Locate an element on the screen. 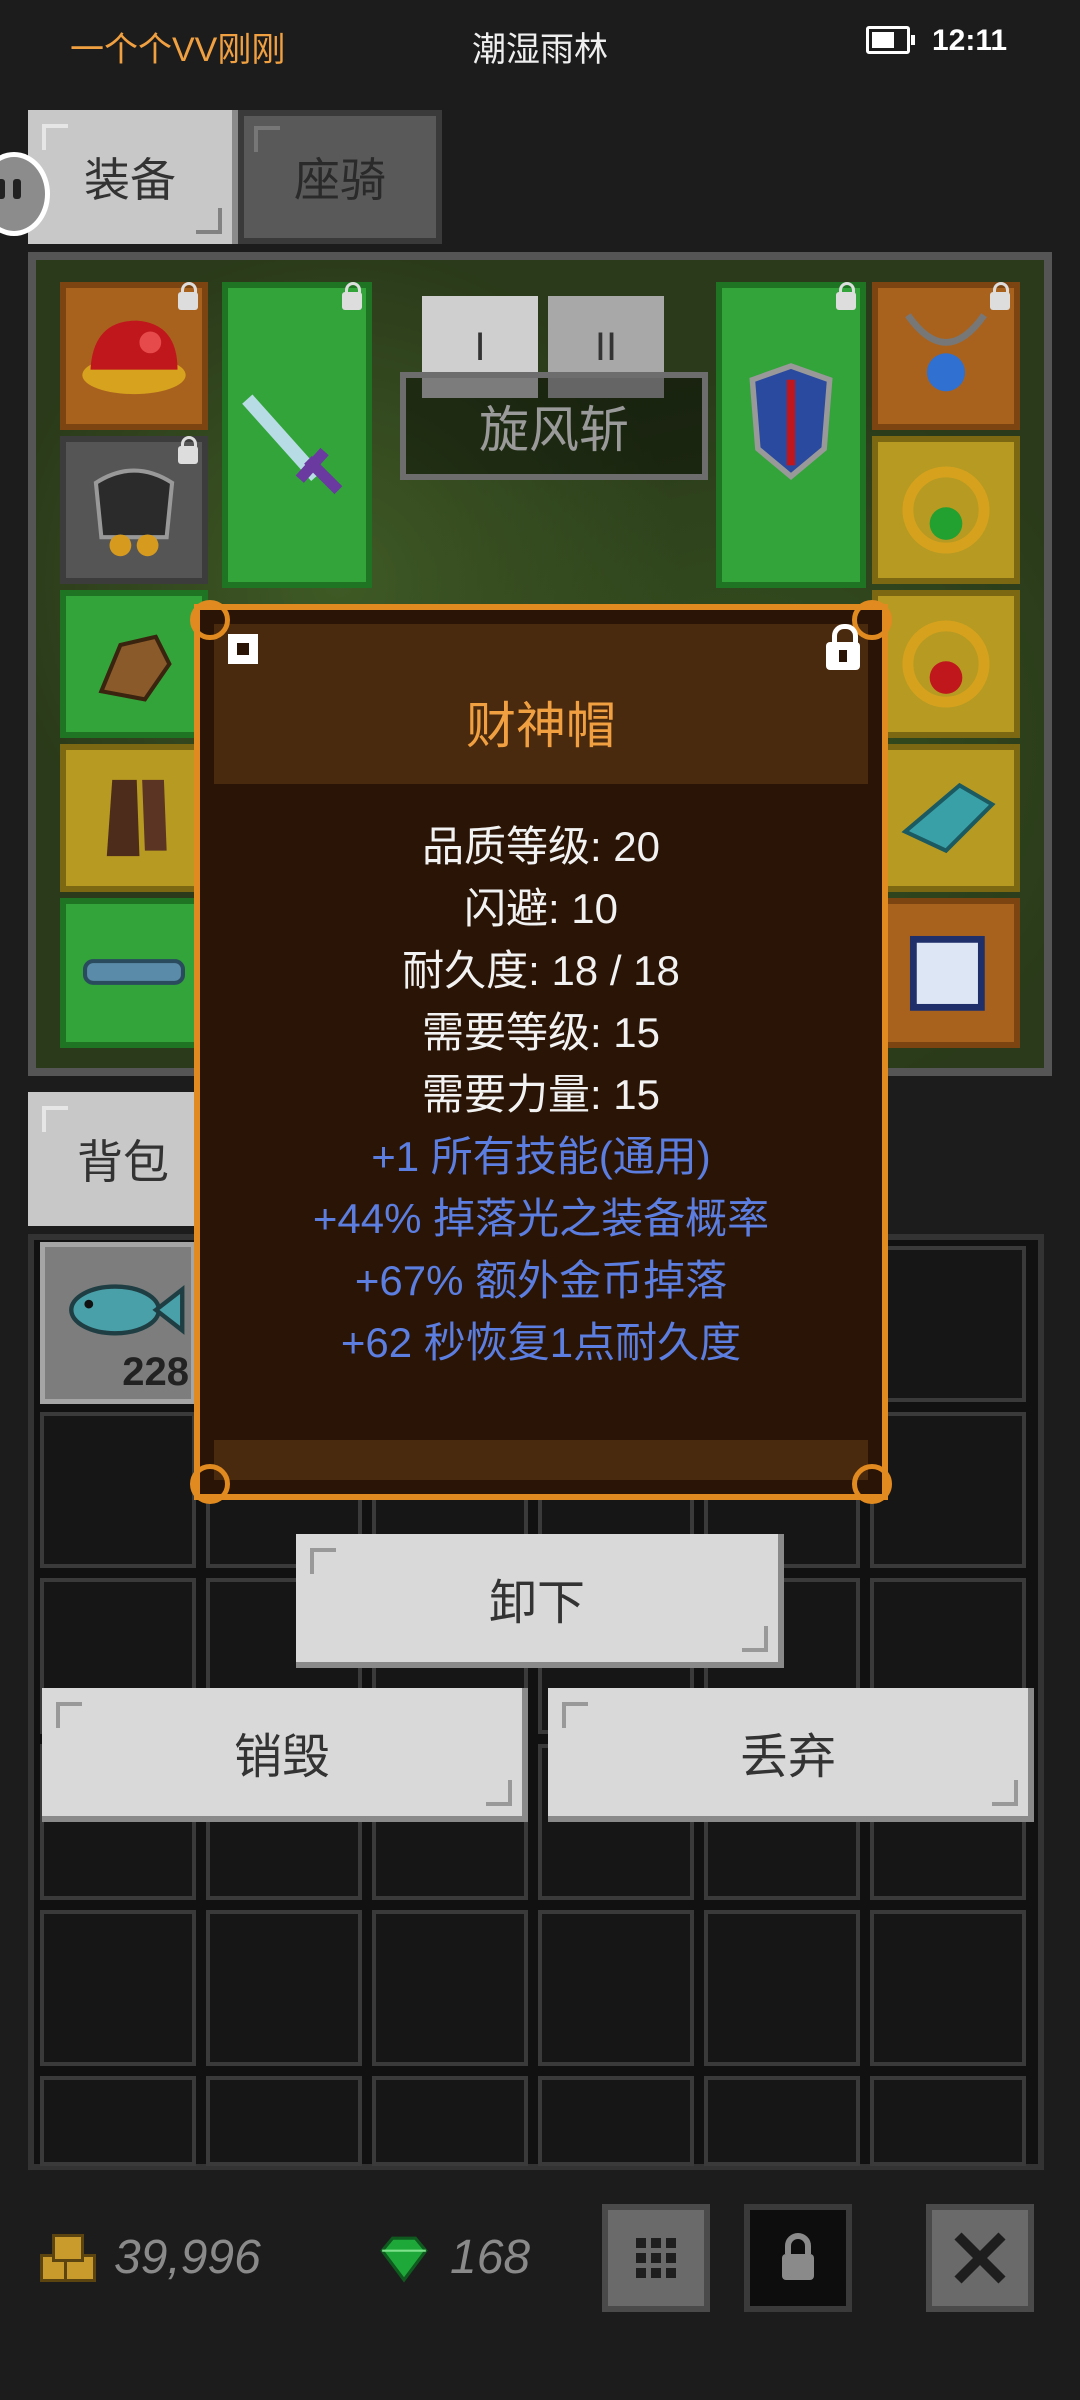 This screenshot has width=1080, height=2400. slot-amulet is located at coordinates (134, 510).